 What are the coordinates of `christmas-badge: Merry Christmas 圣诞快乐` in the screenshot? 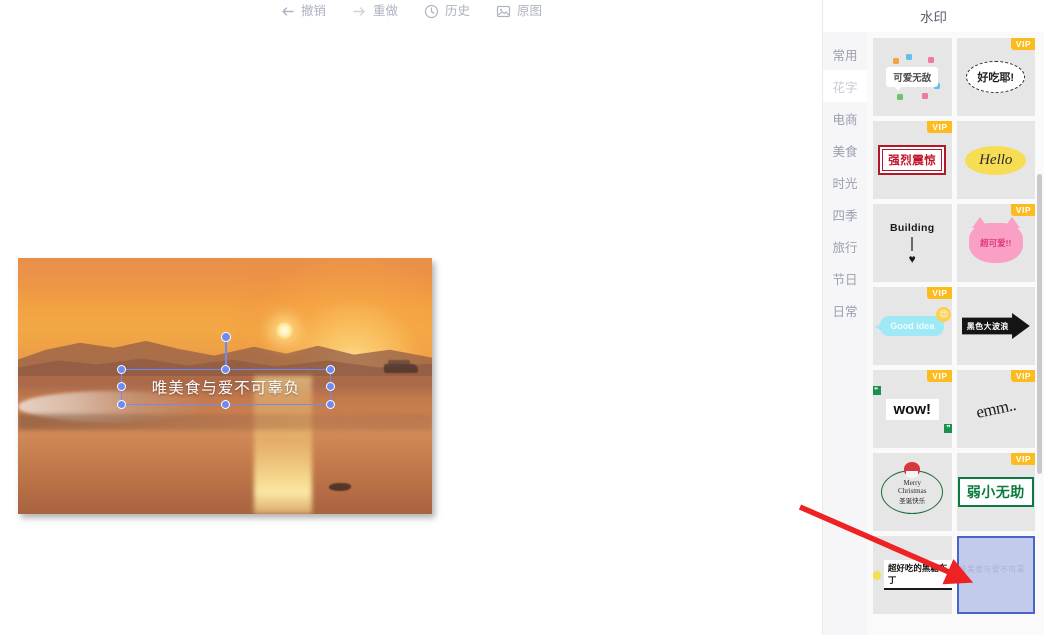 It's located at (912, 488).